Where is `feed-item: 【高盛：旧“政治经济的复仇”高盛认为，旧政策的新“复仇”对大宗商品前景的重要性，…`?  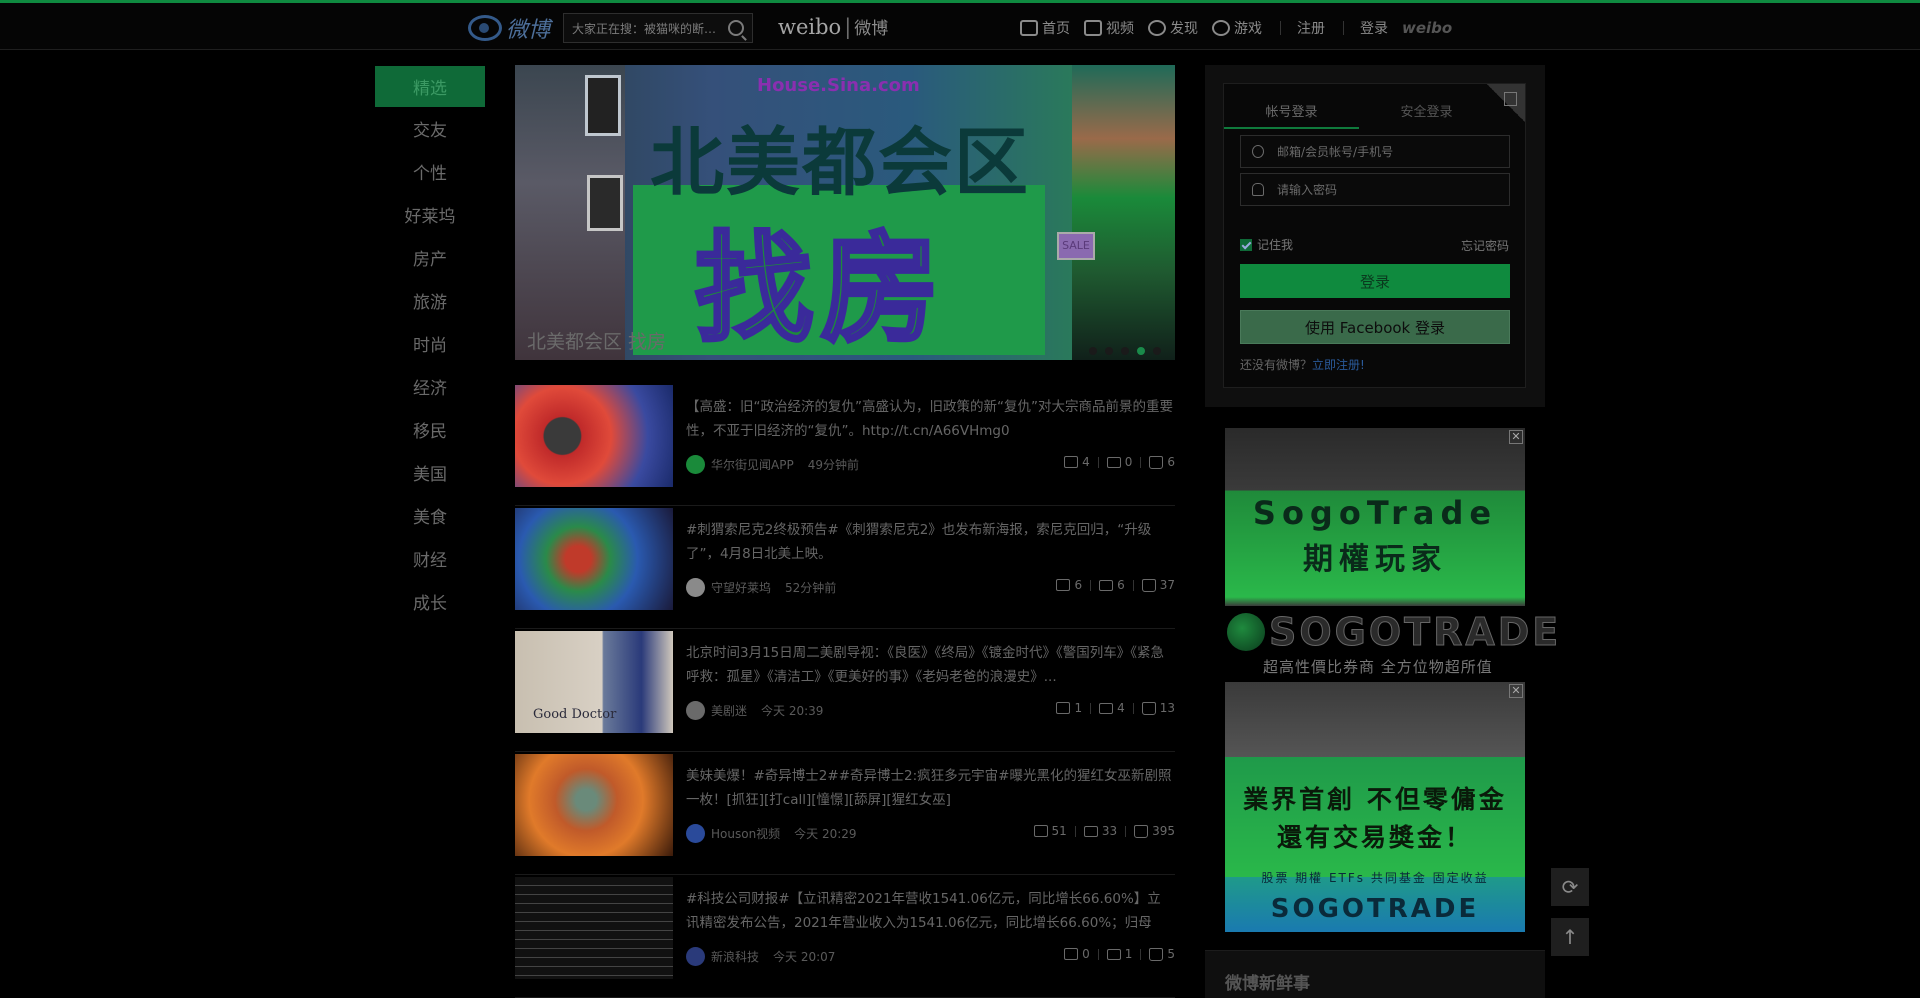
feed-item: 【高盛：旧“政治经济的复仇”高盛认为，旧政策的新“复仇”对大宗商品前景的重要性，… is located at coordinates (845, 444).